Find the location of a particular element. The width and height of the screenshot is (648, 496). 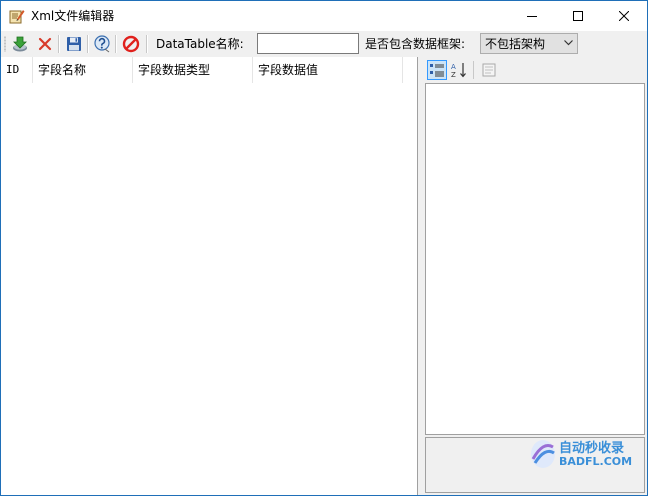

no-entry-icon is located at coordinates (131, 44).